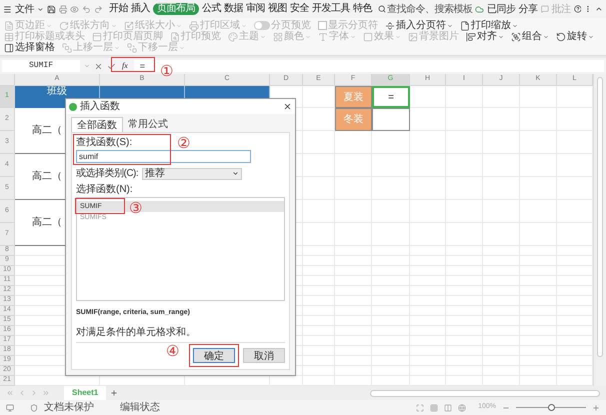 The width and height of the screenshot is (606, 415). Describe the element at coordinates (97, 124) in the screenshot. I see `dialog-tab: 全部函数` at that location.